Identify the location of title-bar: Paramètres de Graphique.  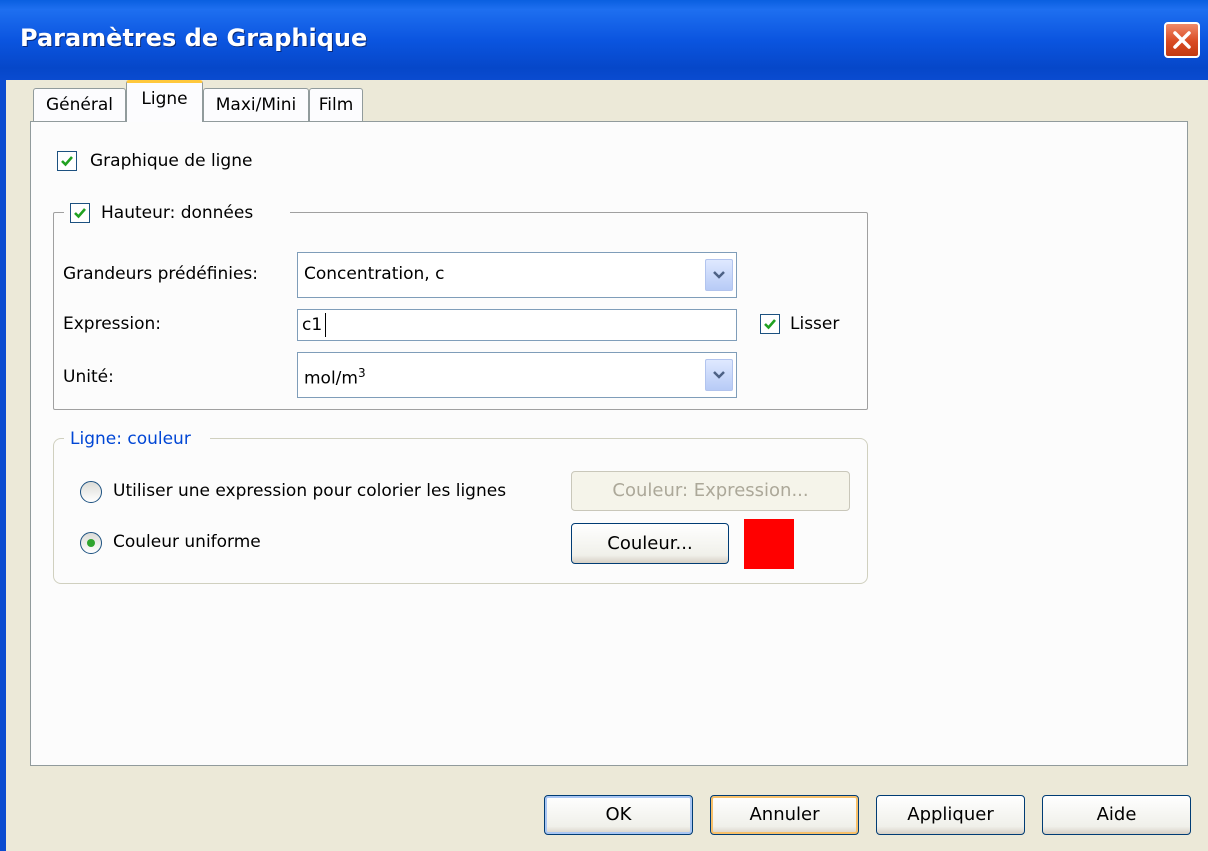
(604, 40).